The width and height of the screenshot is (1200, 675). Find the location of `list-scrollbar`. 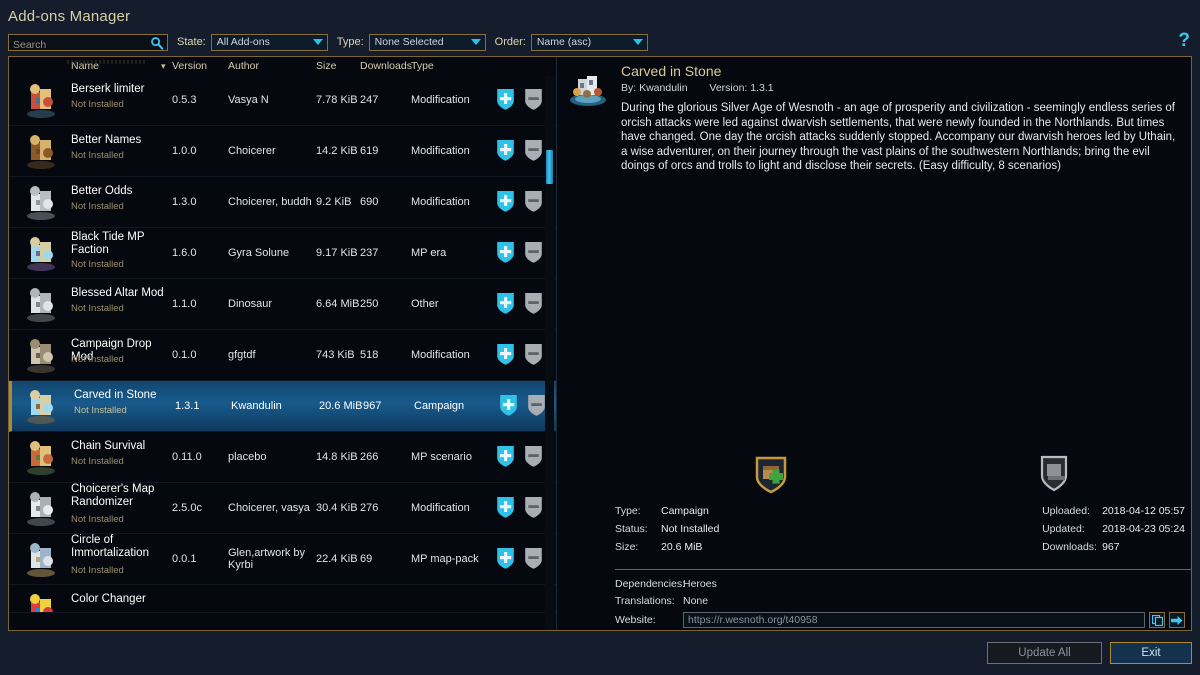

list-scrollbar is located at coordinates (549, 353).